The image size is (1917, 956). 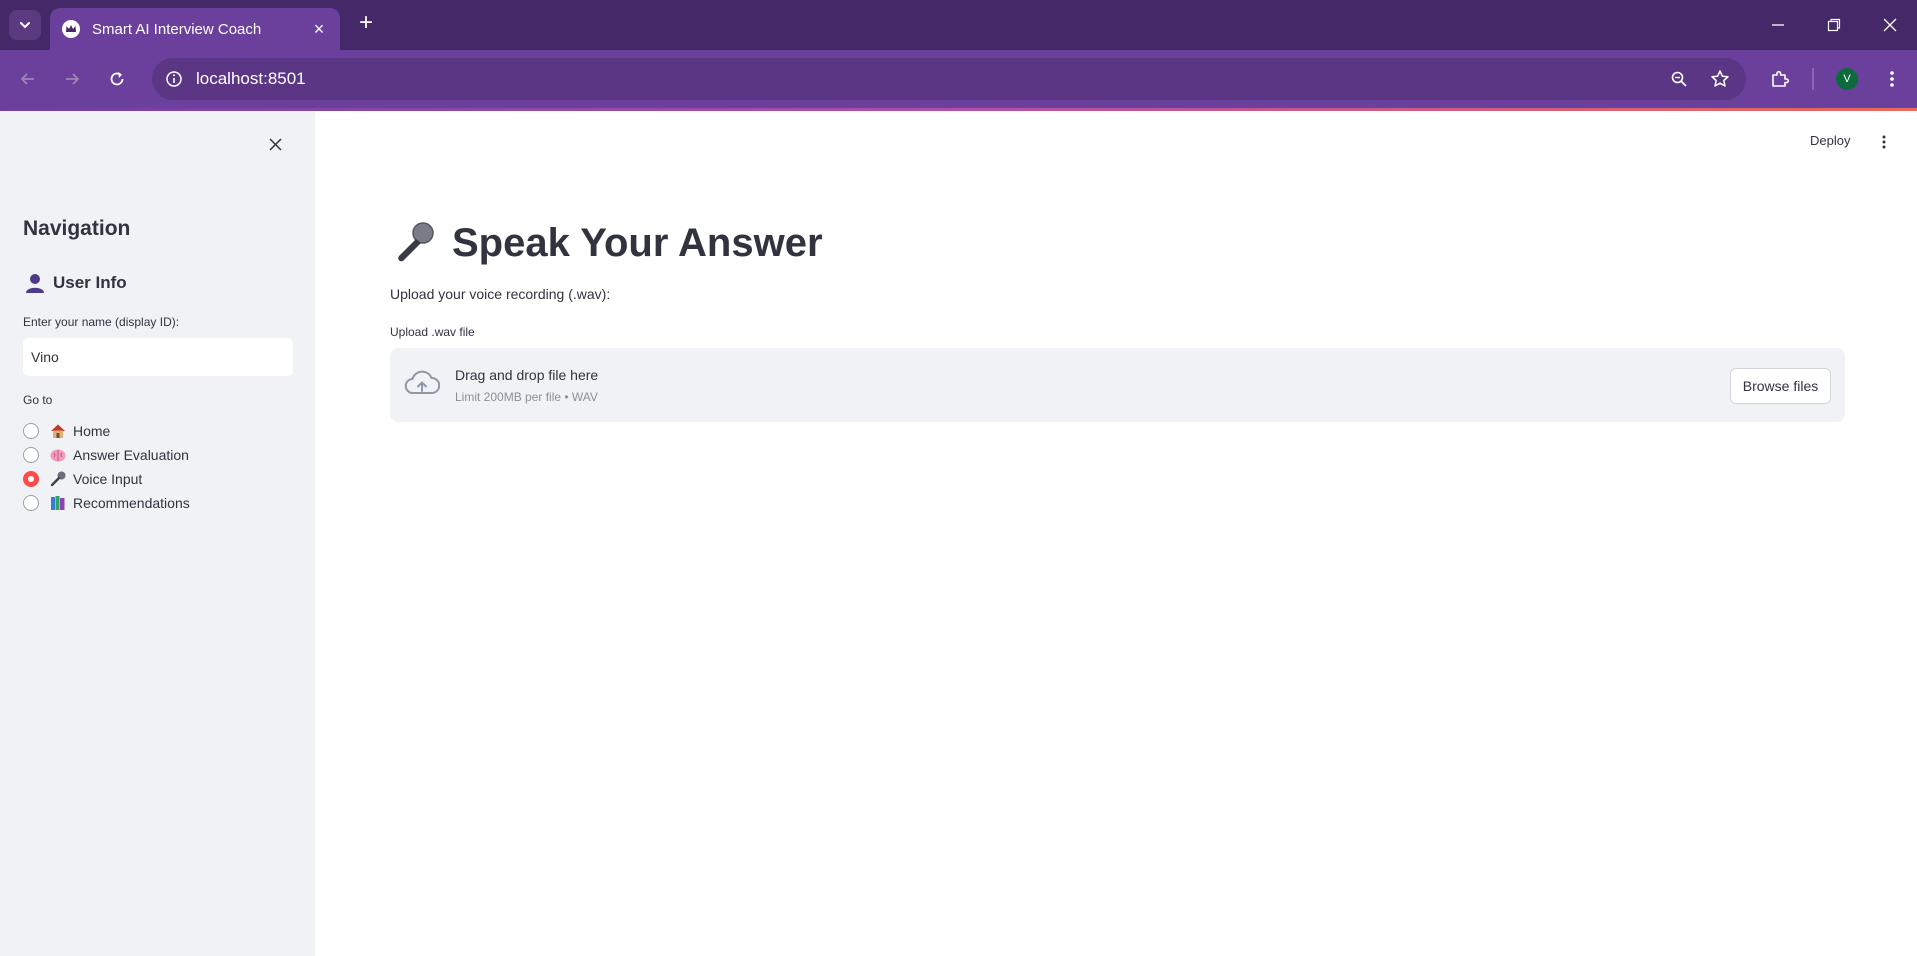 I want to click on radio-option-label: Home, so click(x=92, y=431).